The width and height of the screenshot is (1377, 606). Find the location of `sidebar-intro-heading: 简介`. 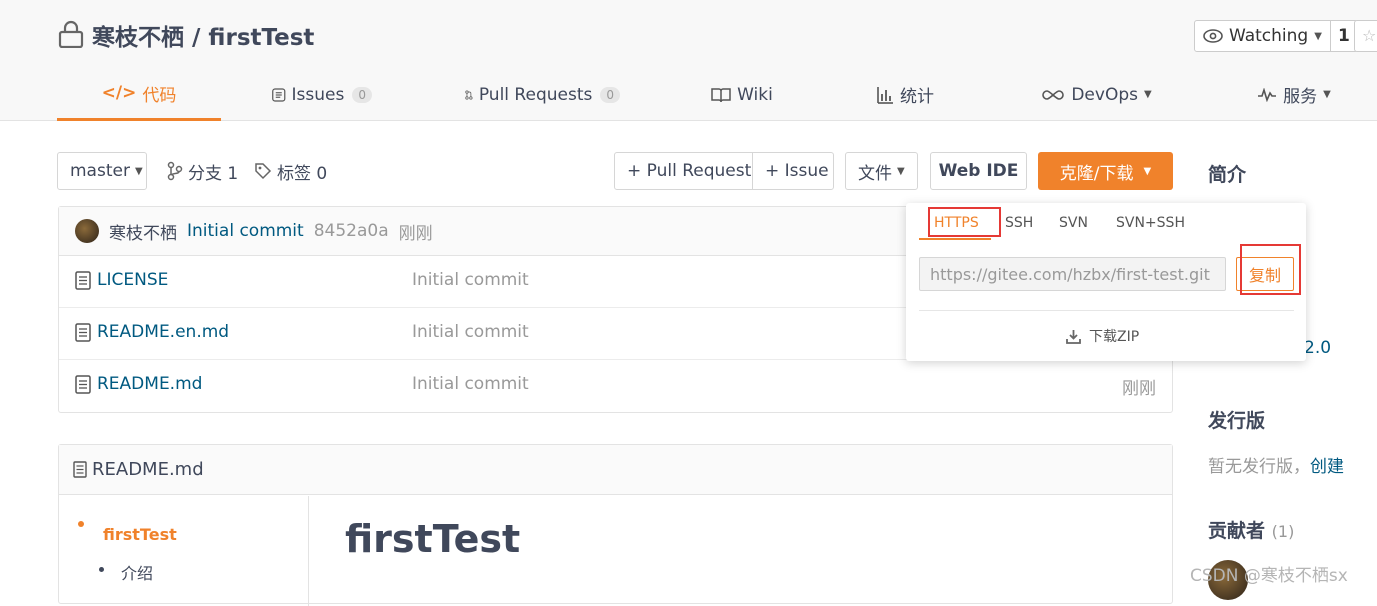

sidebar-intro-heading: 简介 is located at coordinates (1227, 175).